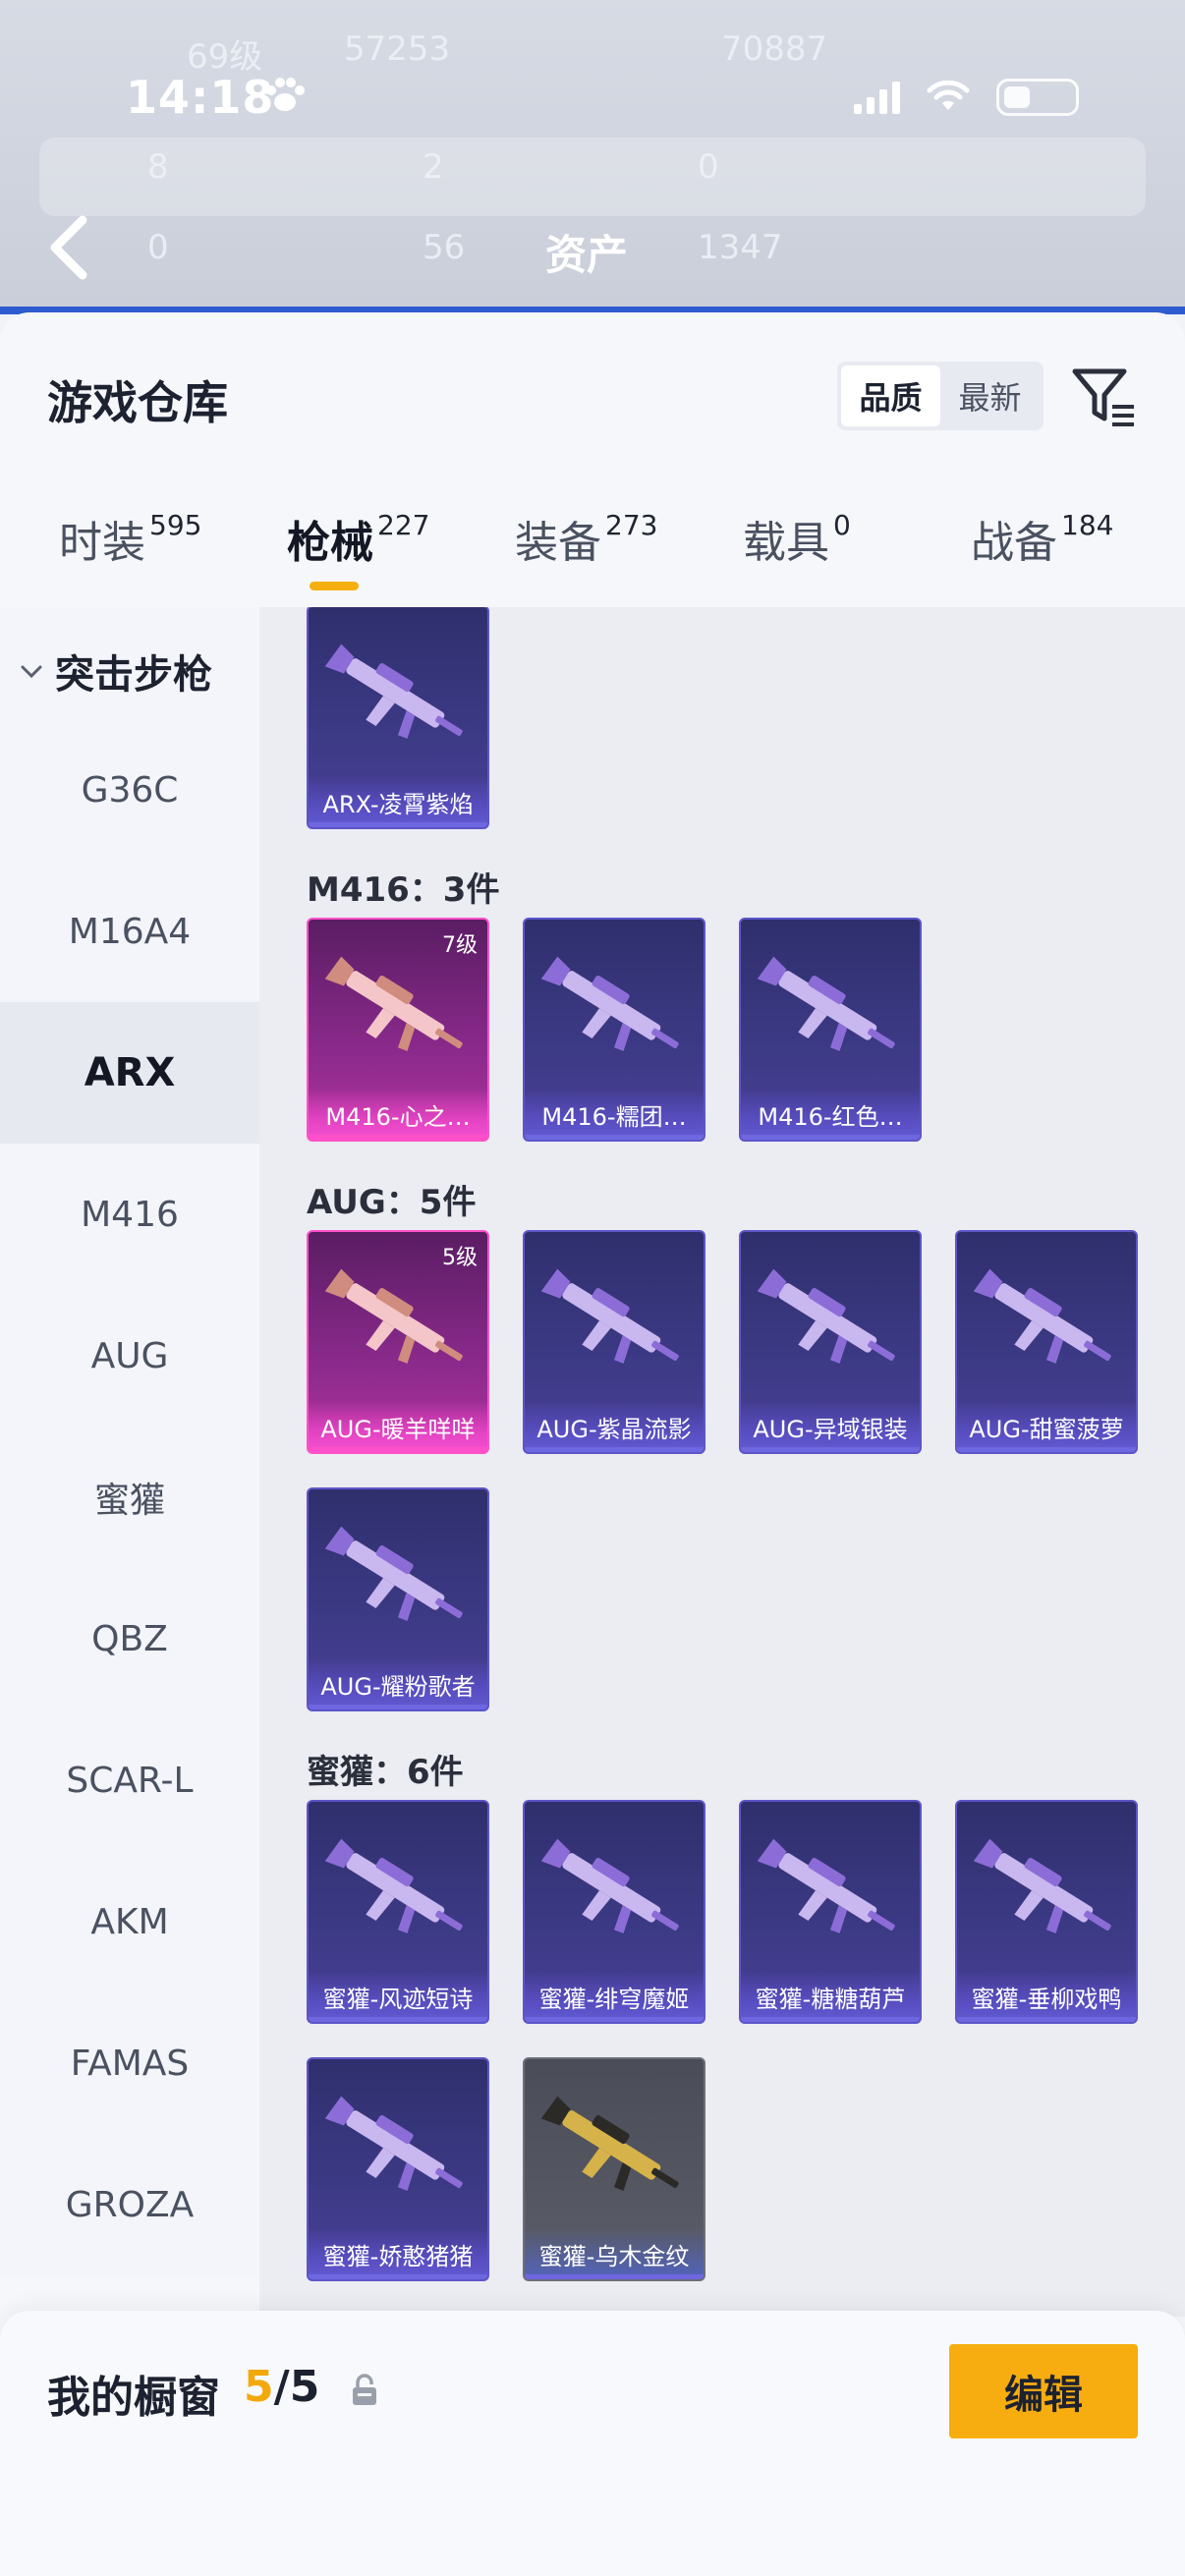 This screenshot has width=1185, height=2576. Describe the element at coordinates (200, 97) in the screenshot. I see `status-time: 14:18` at that location.